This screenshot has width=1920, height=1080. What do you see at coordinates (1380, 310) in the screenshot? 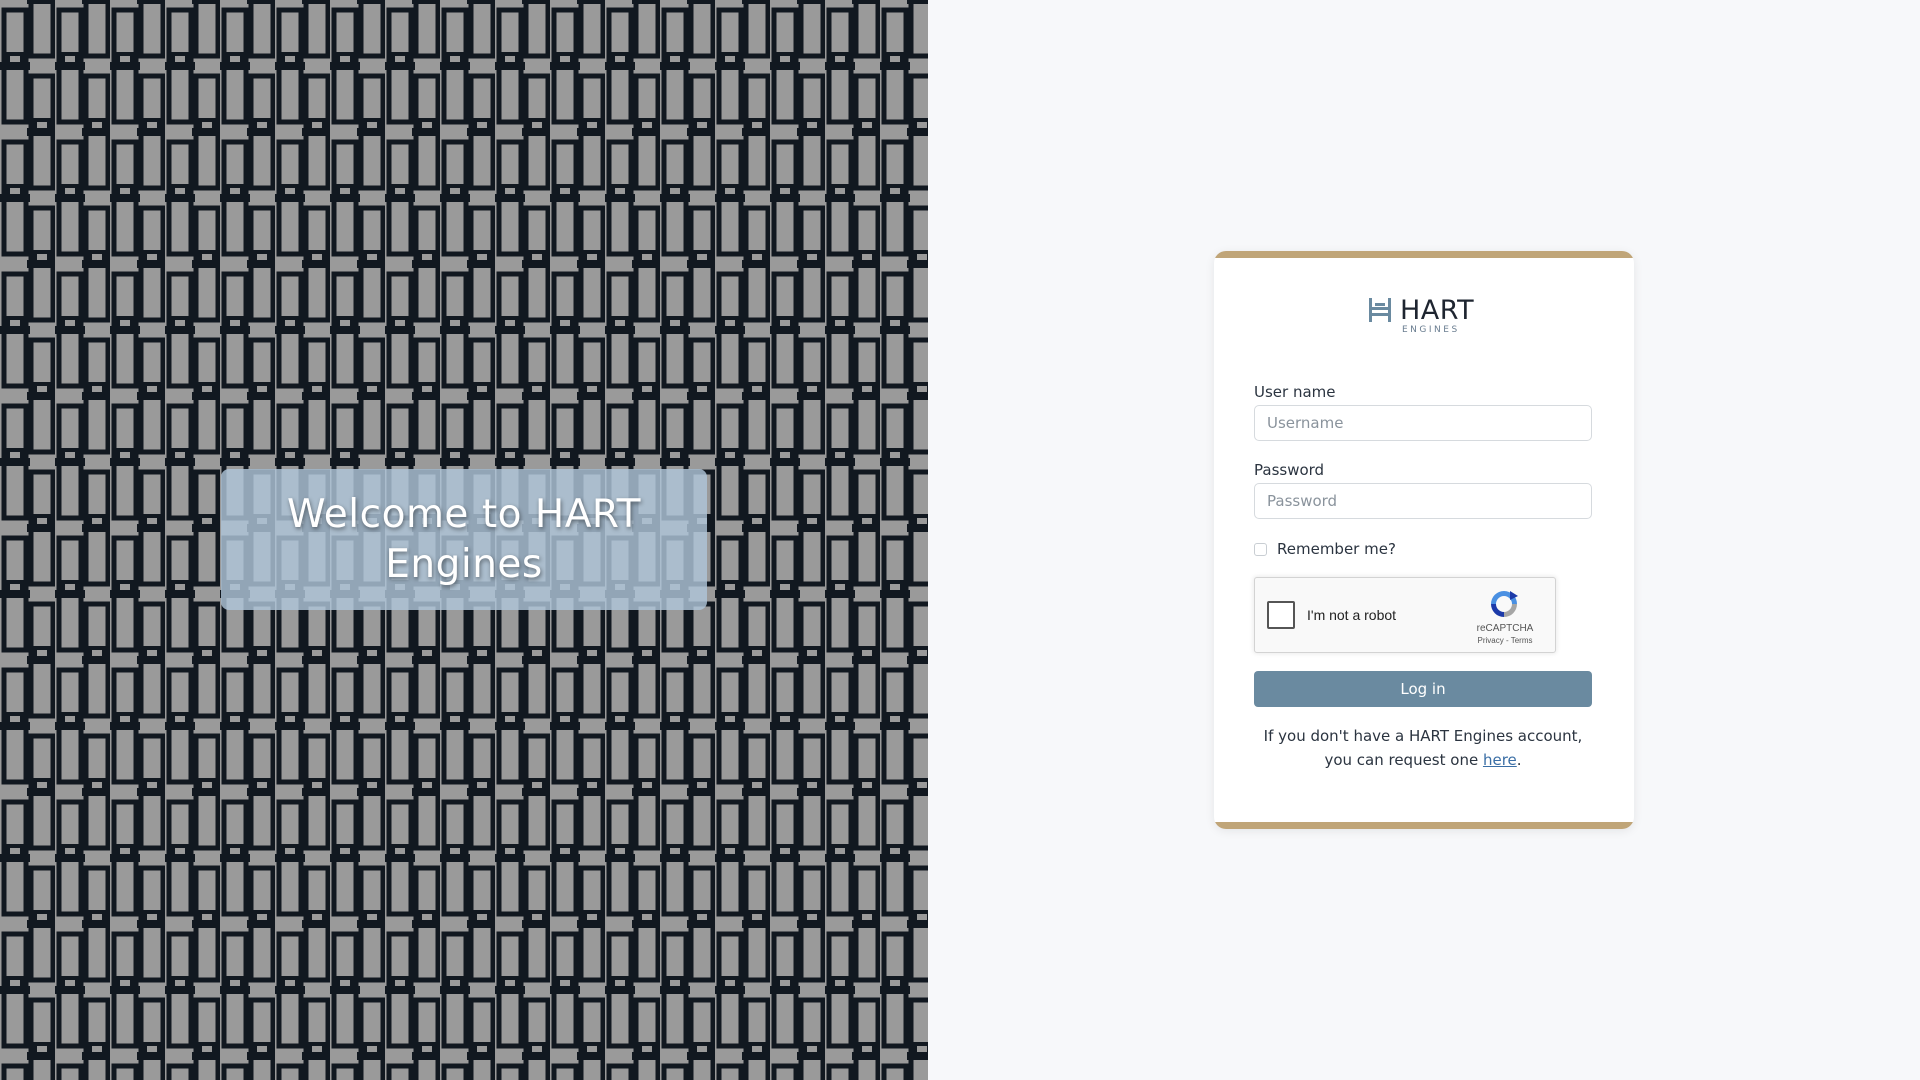
I see `bed-icon` at bounding box center [1380, 310].